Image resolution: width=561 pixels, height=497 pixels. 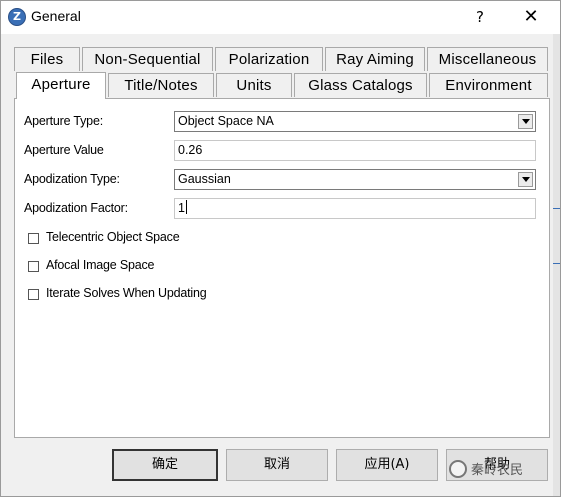 I want to click on tab-environment: Environment, so click(x=488, y=85).